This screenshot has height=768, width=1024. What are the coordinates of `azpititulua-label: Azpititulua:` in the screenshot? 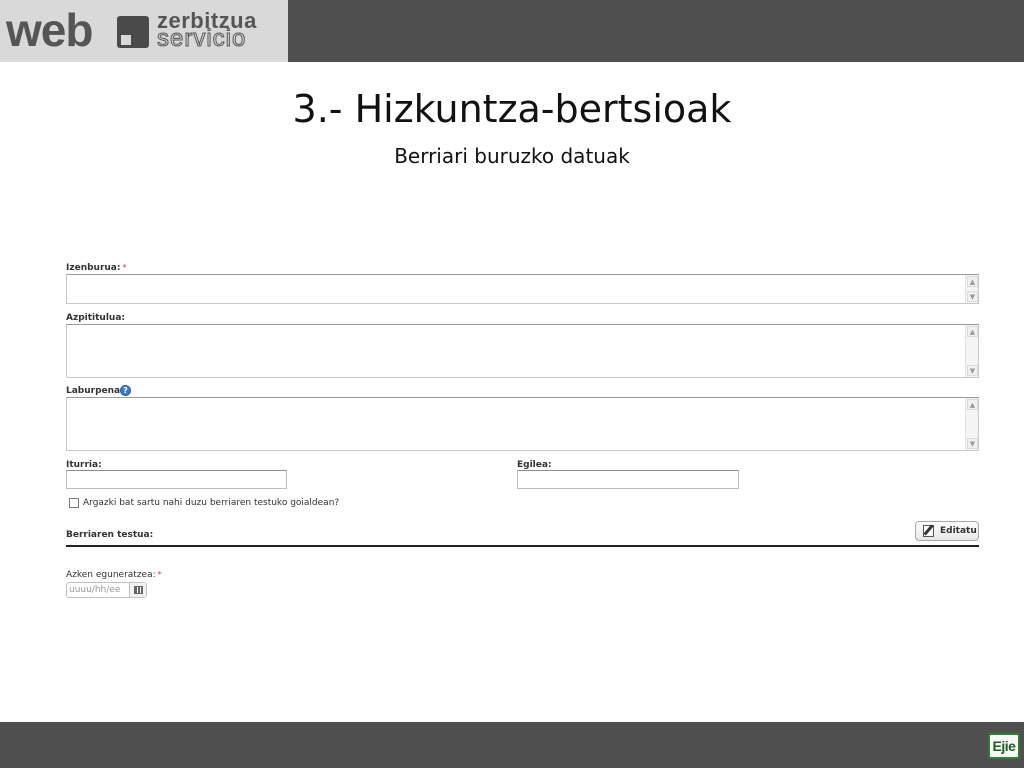 It's located at (95, 318).